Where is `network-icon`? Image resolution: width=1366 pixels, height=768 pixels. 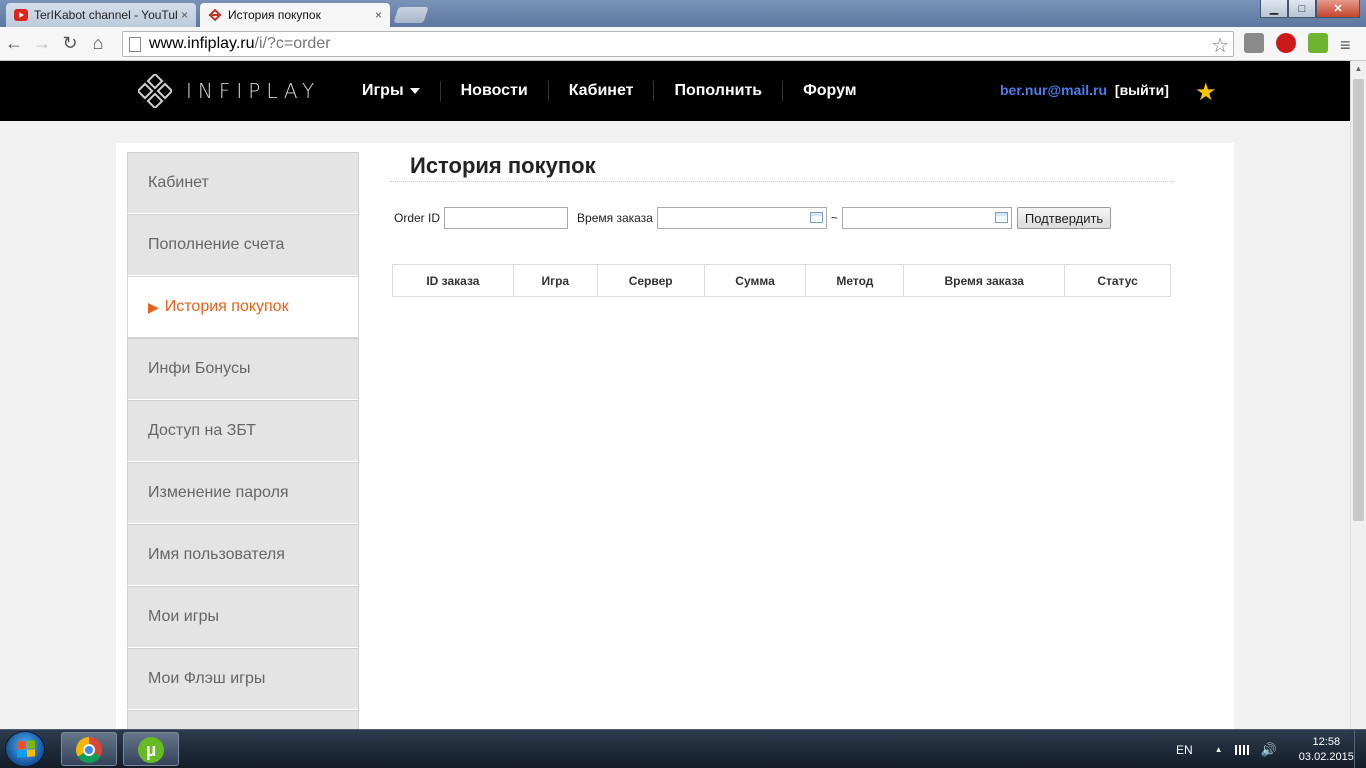 network-icon is located at coordinates (1242, 749).